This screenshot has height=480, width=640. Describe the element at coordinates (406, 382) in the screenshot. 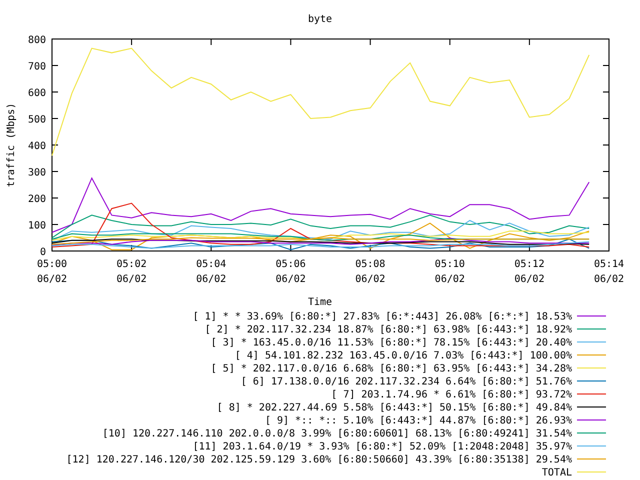

I see `legend-label: [ 6] 17.138.0.0/16 202.117.32.234 6.64% [6:80:*] 51.76%` at that location.